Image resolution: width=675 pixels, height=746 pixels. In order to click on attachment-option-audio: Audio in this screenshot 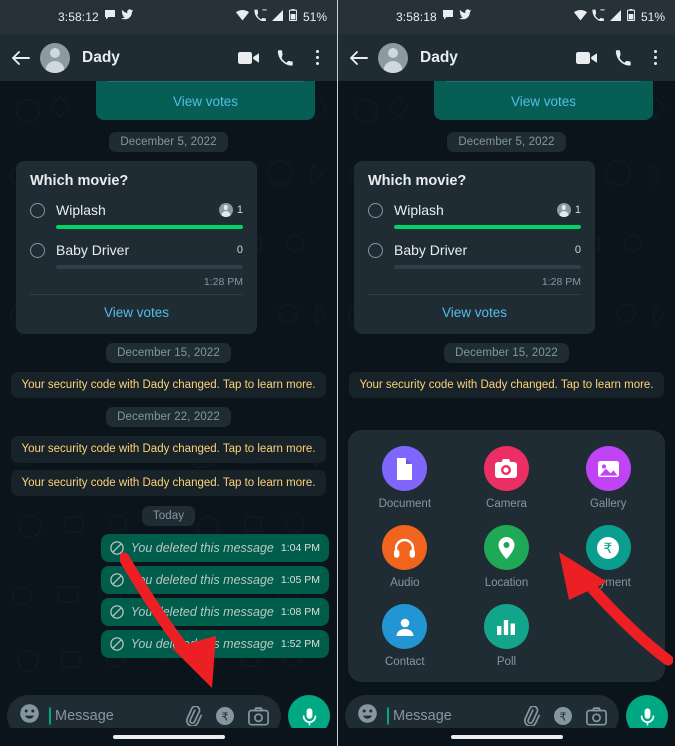, I will do `click(405, 557)`.